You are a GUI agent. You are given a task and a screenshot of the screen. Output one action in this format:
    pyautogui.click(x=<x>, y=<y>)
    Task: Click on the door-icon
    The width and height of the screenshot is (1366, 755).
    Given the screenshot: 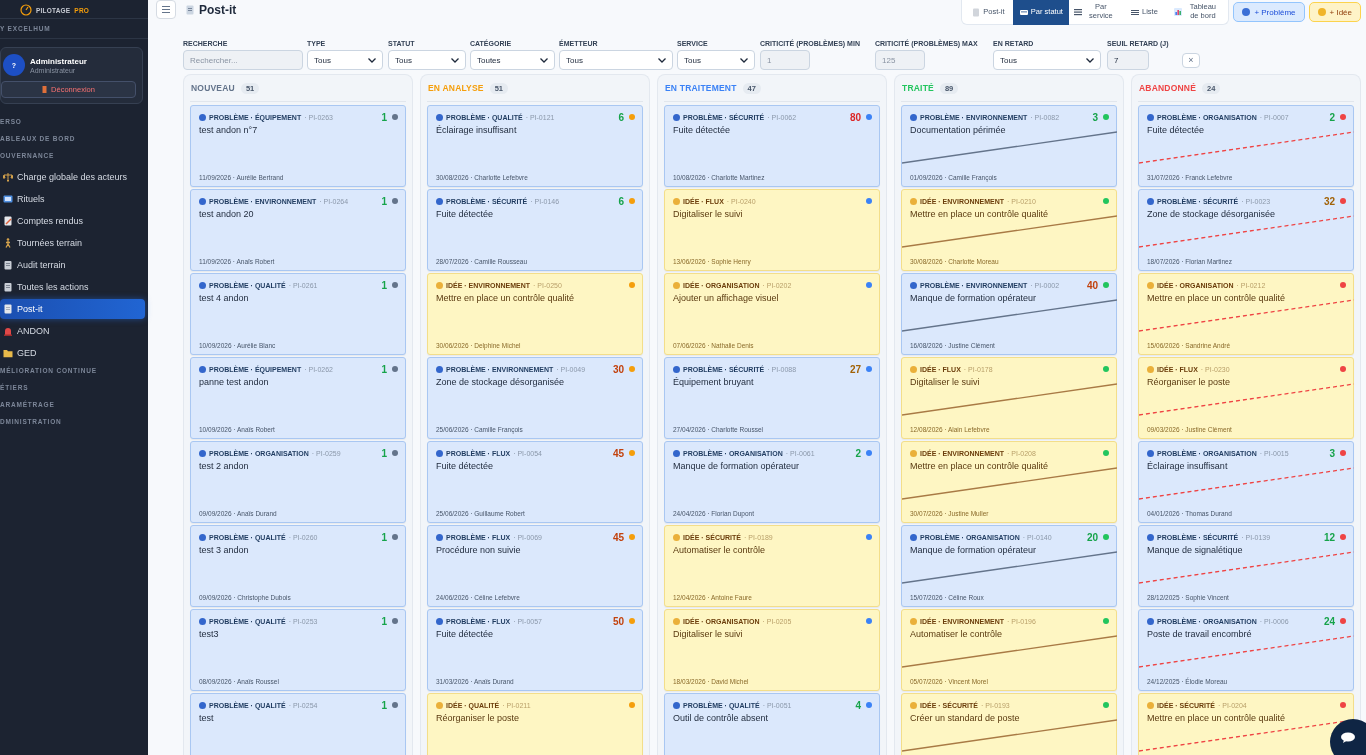 What is the action you would take?
    pyautogui.click(x=45, y=89)
    